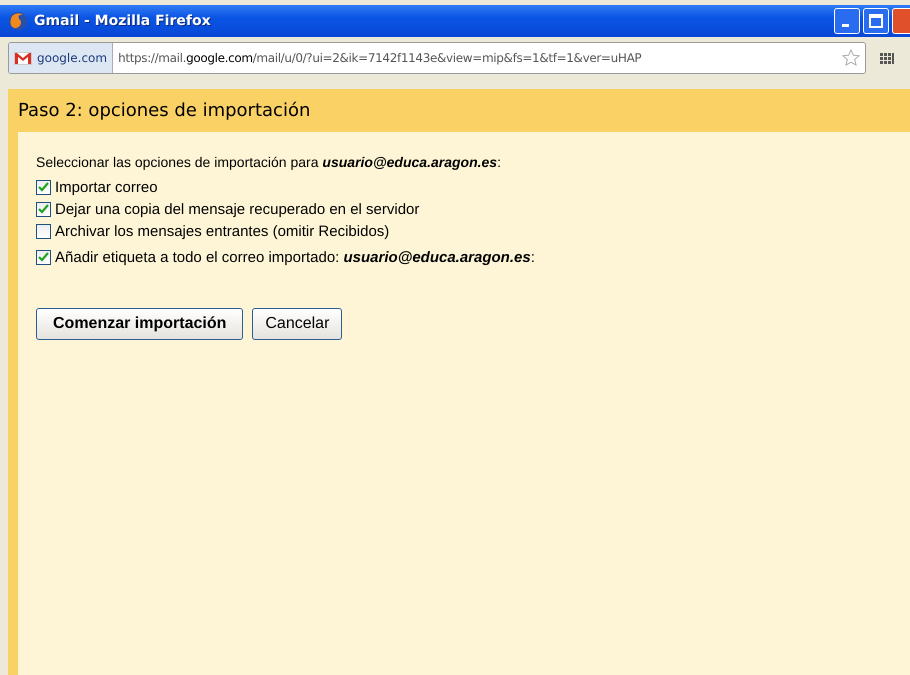 The height and width of the screenshot is (675, 910). What do you see at coordinates (295, 257) in the screenshot?
I see `option-label: Añadir etiqueta a todo el correo importado: usuario@educa.aragon.es:` at bounding box center [295, 257].